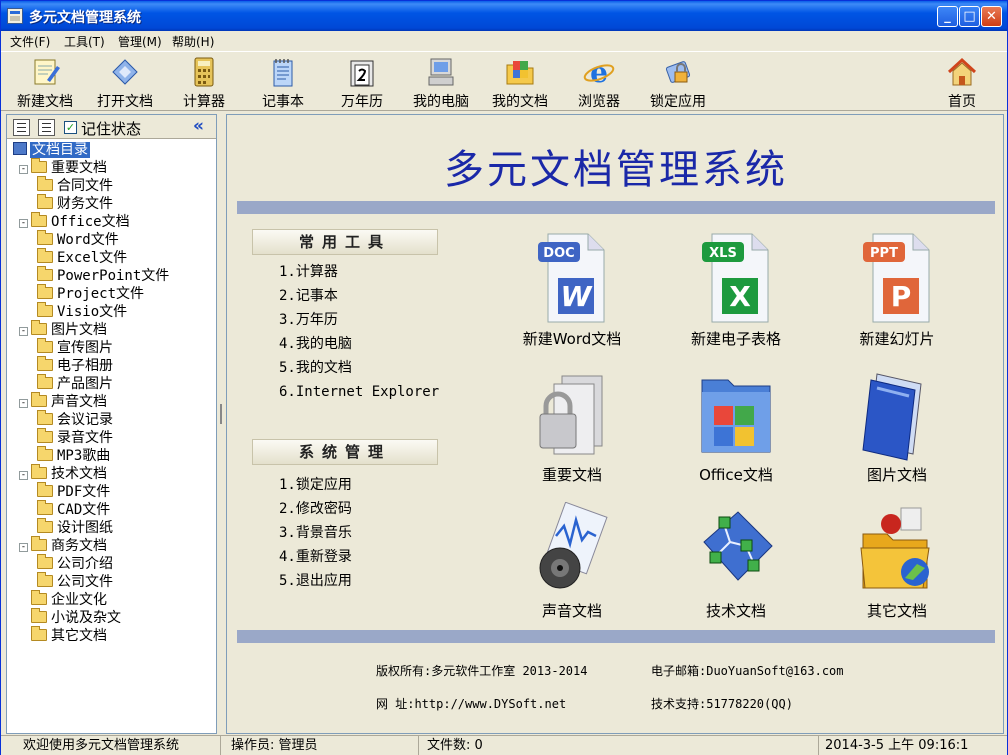 Image resolution: width=1008 pixels, height=755 pixels. I want to click on tool-link-computer: 4.我的电脑, so click(359, 344).